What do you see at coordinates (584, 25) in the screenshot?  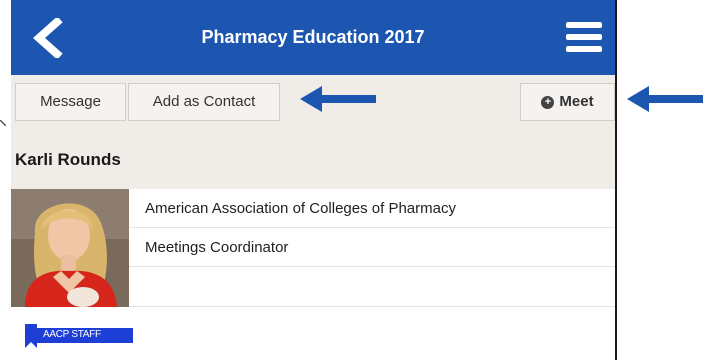 I see `hamburger-menu-icon` at bounding box center [584, 25].